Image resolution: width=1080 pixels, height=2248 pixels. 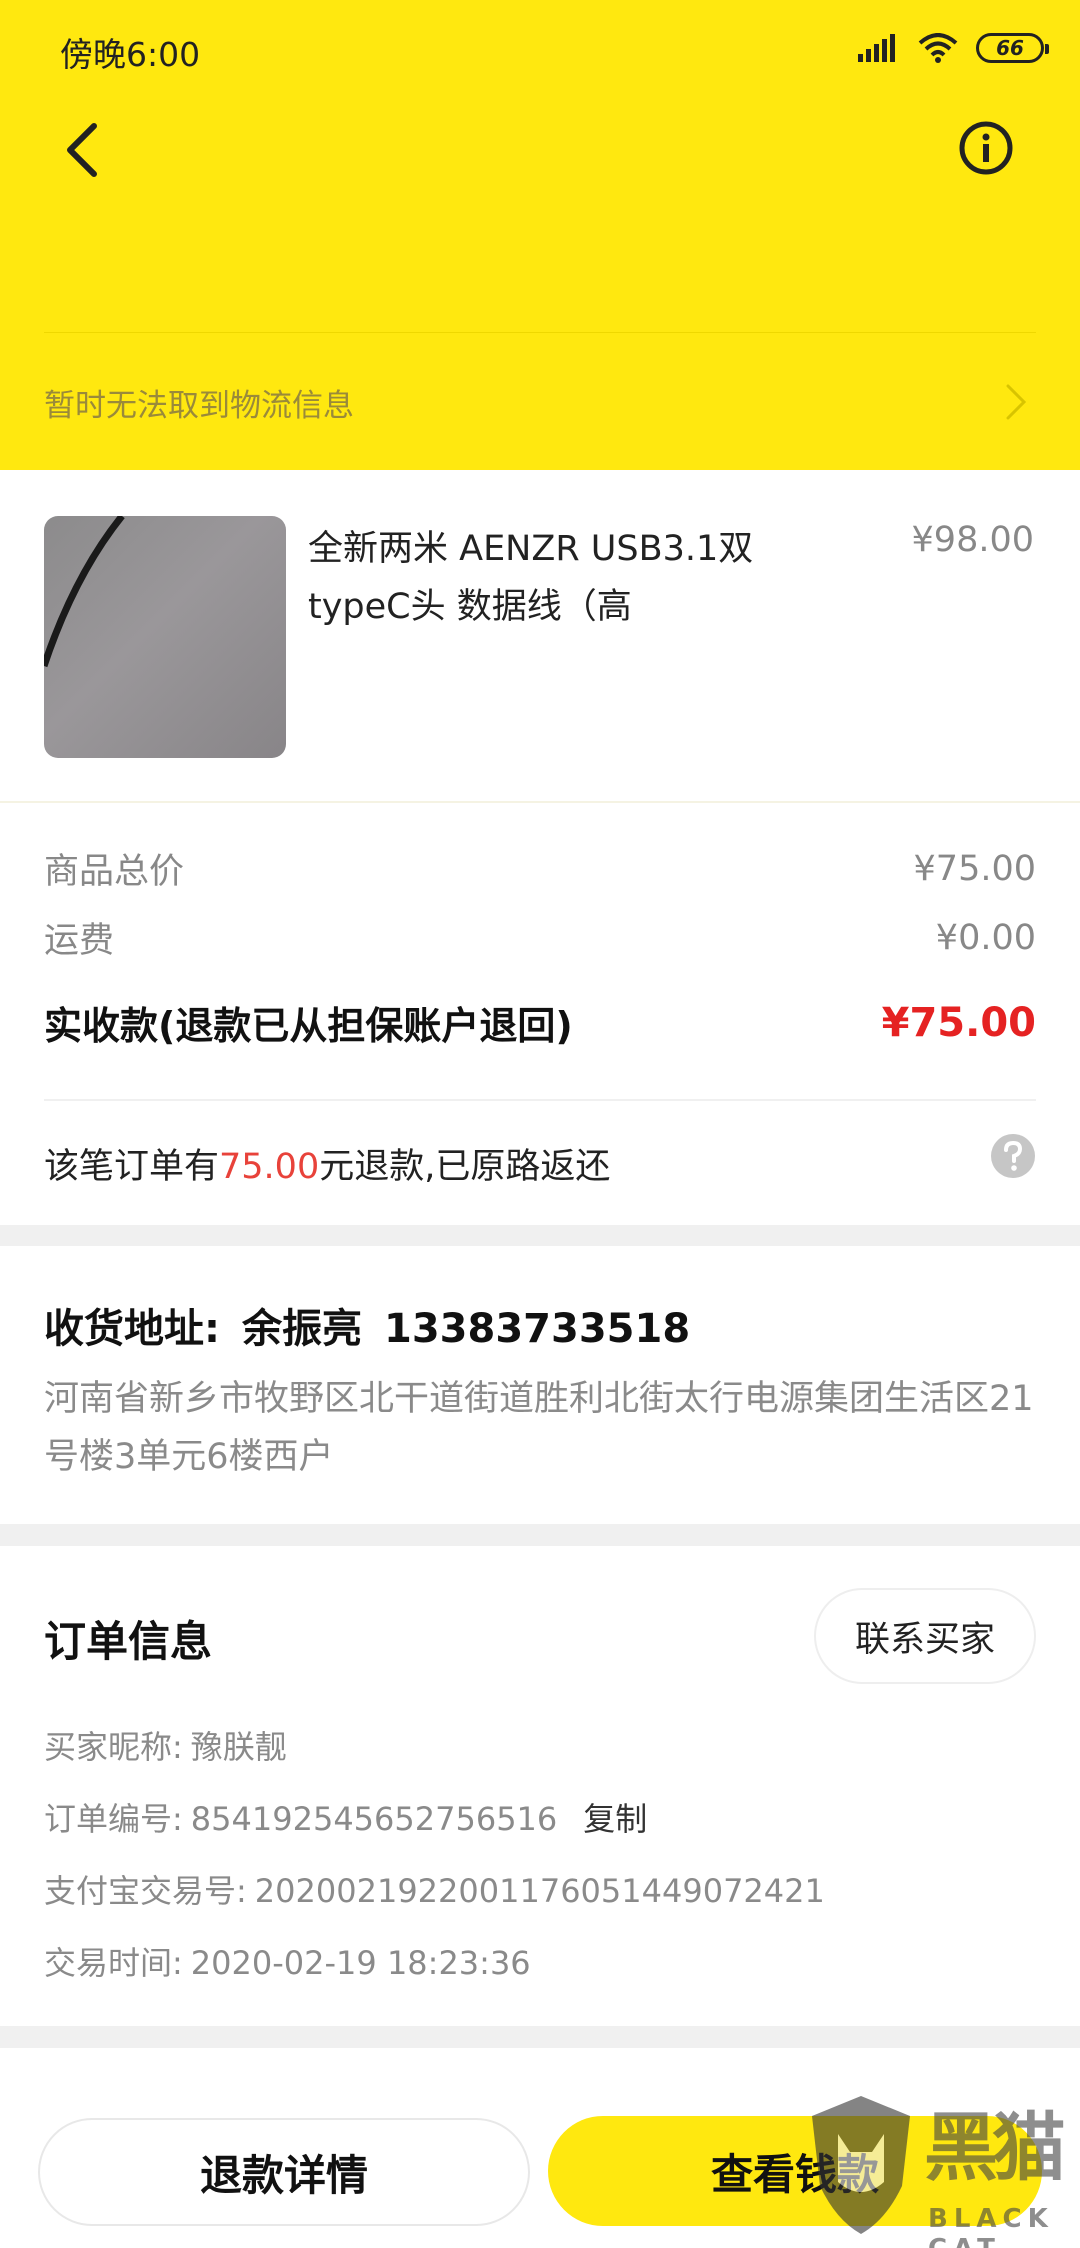 What do you see at coordinates (360, 1963) in the screenshot?
I see `trade-time-value: 2020-02-19 18:23:36` at bounding box center [360, 1963].